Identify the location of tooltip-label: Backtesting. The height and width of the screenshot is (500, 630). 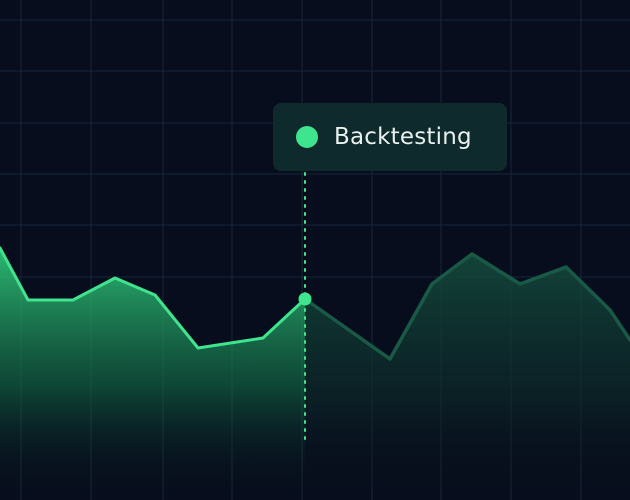
(403, 137).